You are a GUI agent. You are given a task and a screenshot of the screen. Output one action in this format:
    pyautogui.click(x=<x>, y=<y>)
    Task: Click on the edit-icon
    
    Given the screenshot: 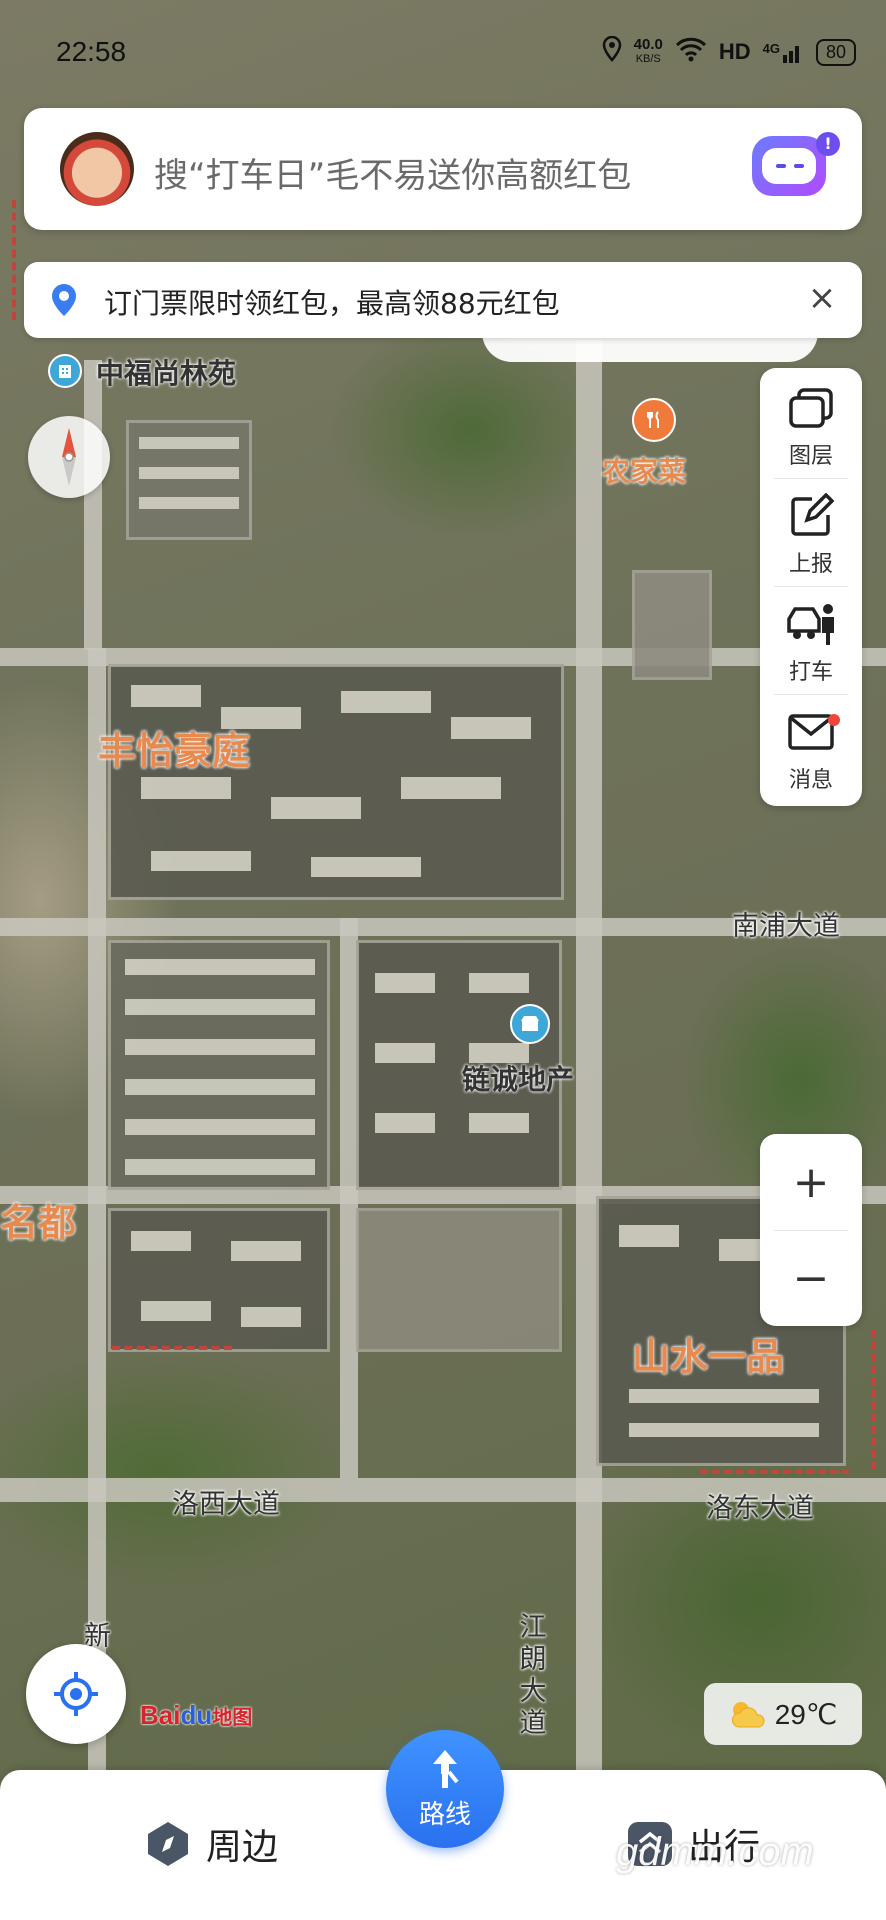 What is the action you would take?
    pyautogui.click(x=811, y=516)
    